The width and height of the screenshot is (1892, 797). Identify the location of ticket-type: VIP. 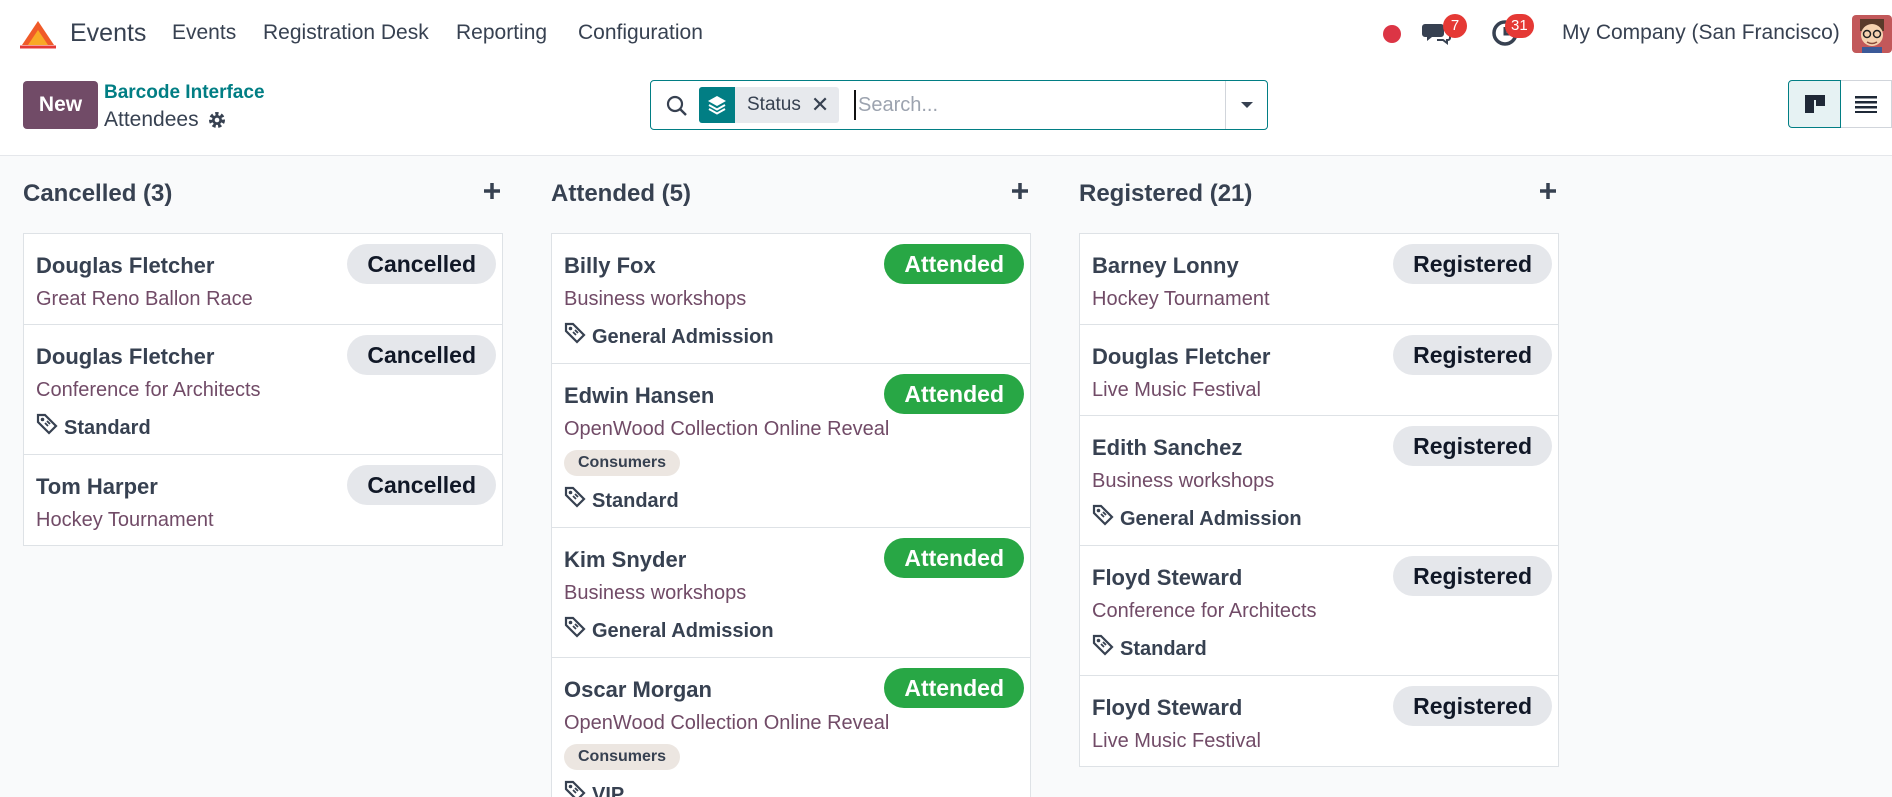
(791, 788).